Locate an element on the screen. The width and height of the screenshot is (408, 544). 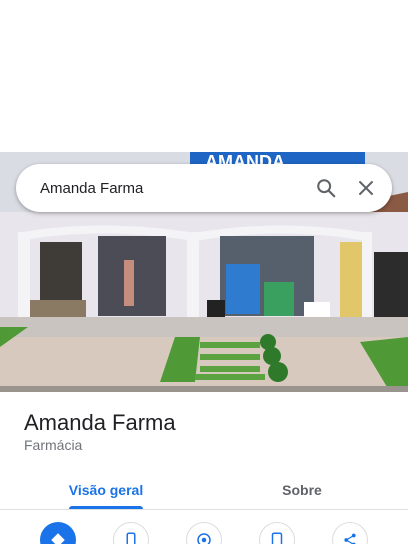
share-button is located at coordinates (350, 533).